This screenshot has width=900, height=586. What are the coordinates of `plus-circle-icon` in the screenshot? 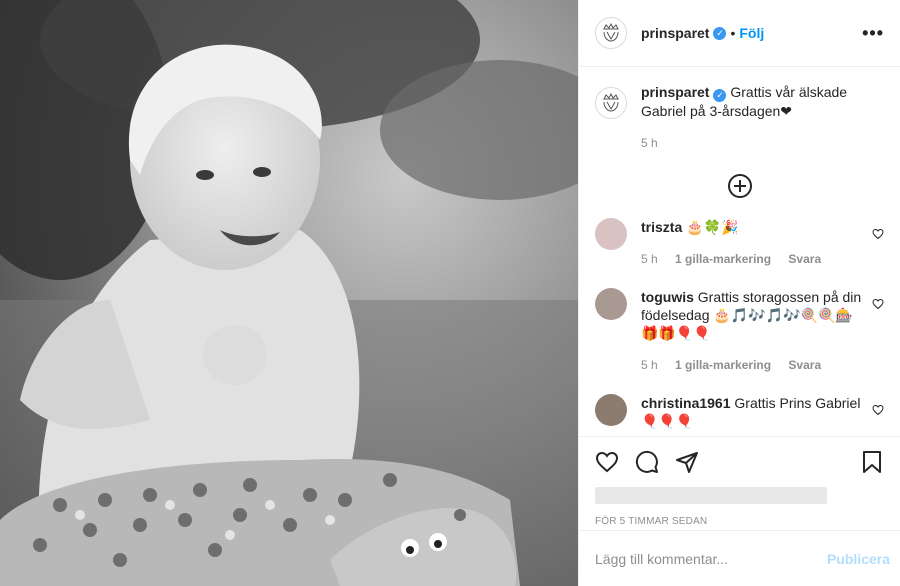 It's located at (739, 186).